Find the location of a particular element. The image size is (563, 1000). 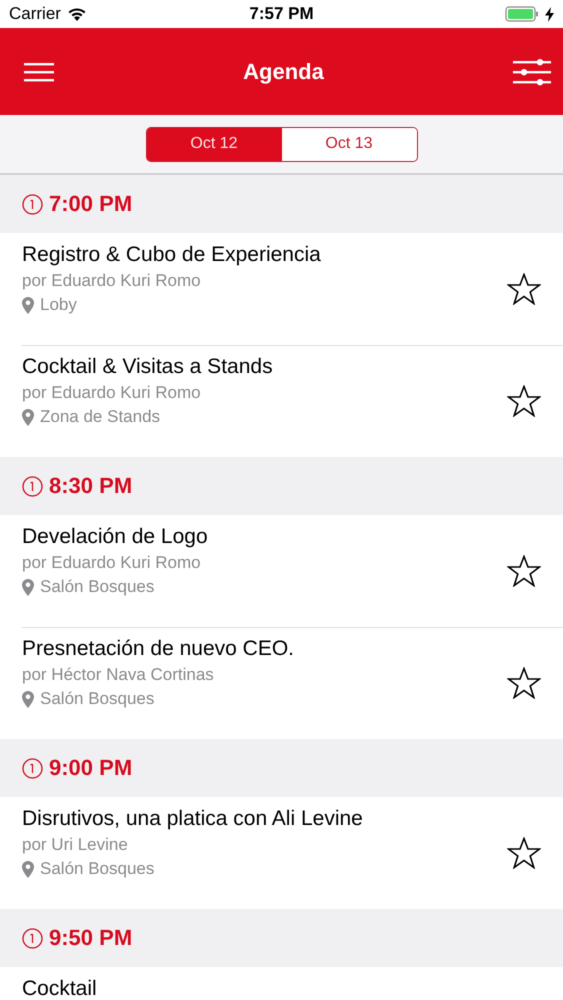

section-time: 8:30 PM is located at coordinates (90, 486).